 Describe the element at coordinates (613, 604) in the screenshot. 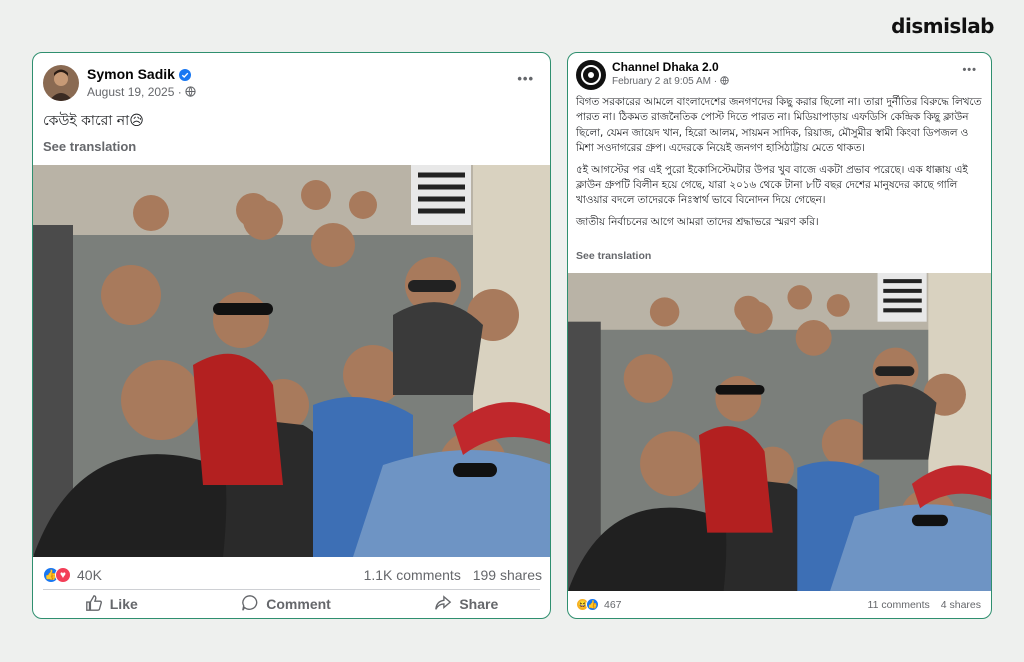

I see `reaction-count: 467` at that location.